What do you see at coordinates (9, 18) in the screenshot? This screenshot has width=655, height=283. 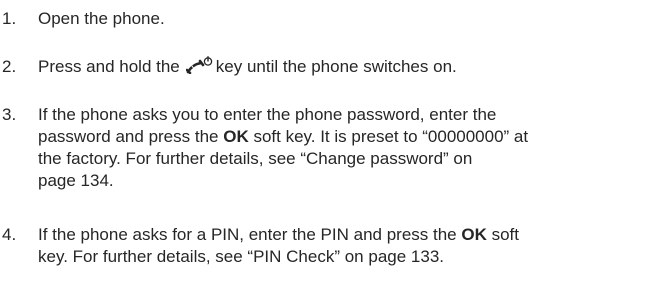 I see `step-number: 1.` at bounding box center [9, 18].